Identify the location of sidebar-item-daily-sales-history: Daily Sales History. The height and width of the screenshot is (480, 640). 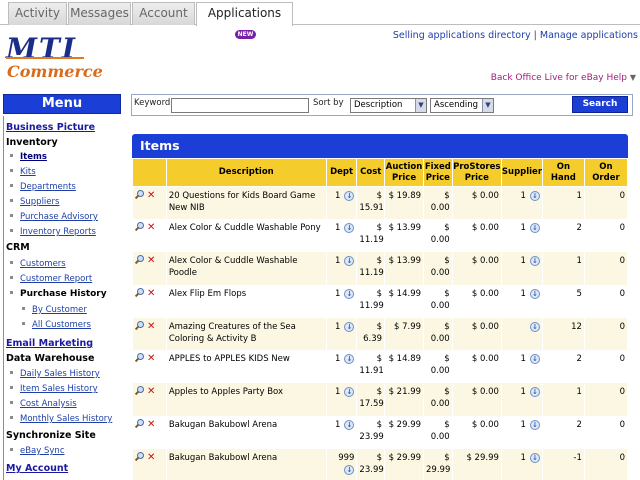
(55, 374).